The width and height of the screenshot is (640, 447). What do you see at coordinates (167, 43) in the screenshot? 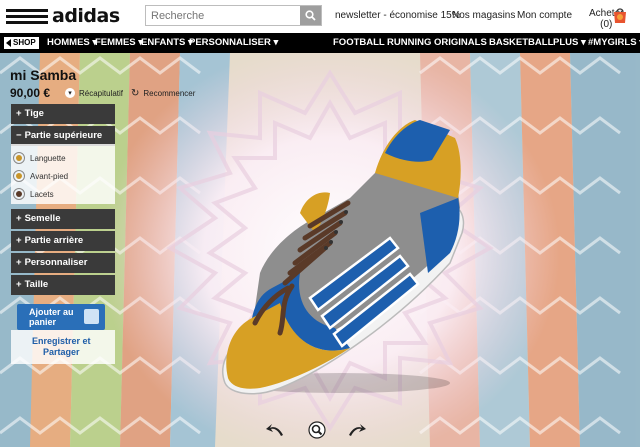
I see `nav-item-enfants: ENFANTS ▾` at bounding box center [167, 43].